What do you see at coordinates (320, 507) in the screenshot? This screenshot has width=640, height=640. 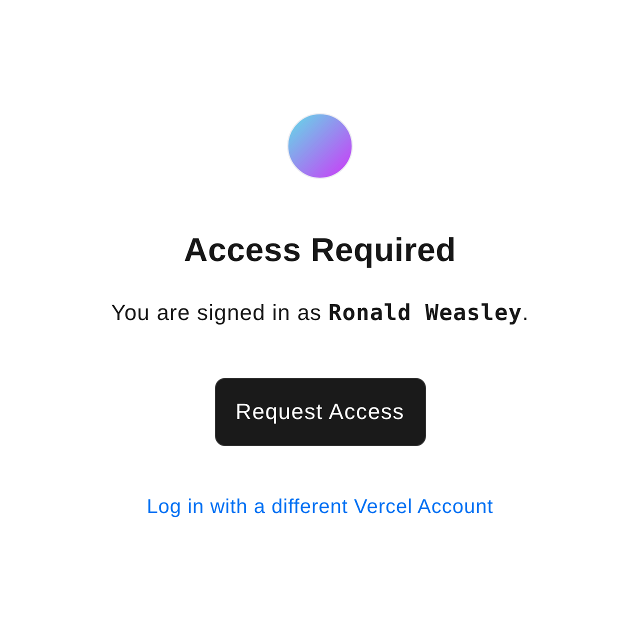 I see `different-account-link: Log in with a different Vercel Account` at bounding box center [320, 507].